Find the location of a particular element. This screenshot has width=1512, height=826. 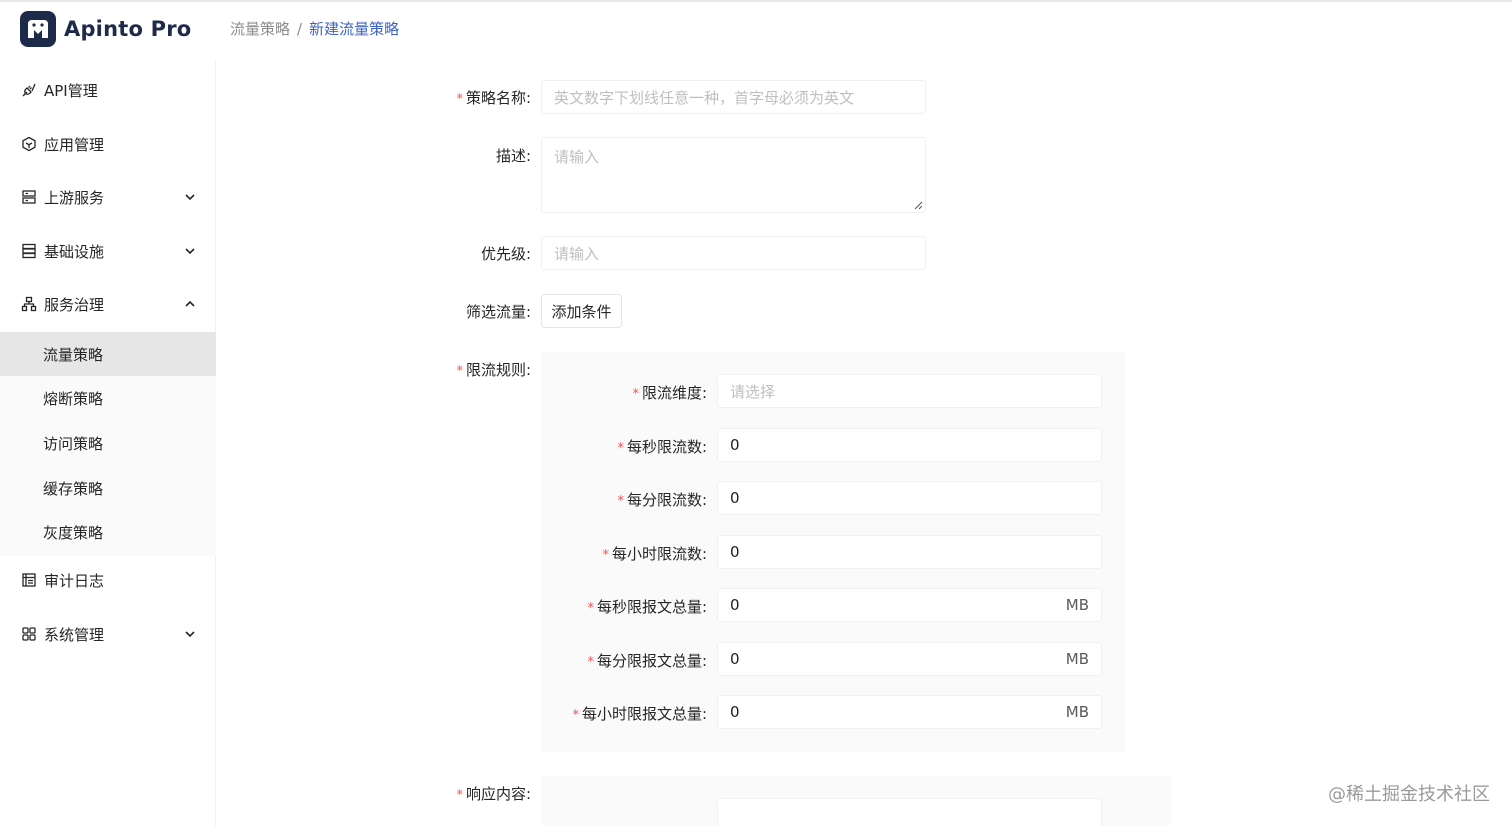

sidebar-item-circuit-breaker-policy: 熔断策略 is located at coordinates (108, 398).